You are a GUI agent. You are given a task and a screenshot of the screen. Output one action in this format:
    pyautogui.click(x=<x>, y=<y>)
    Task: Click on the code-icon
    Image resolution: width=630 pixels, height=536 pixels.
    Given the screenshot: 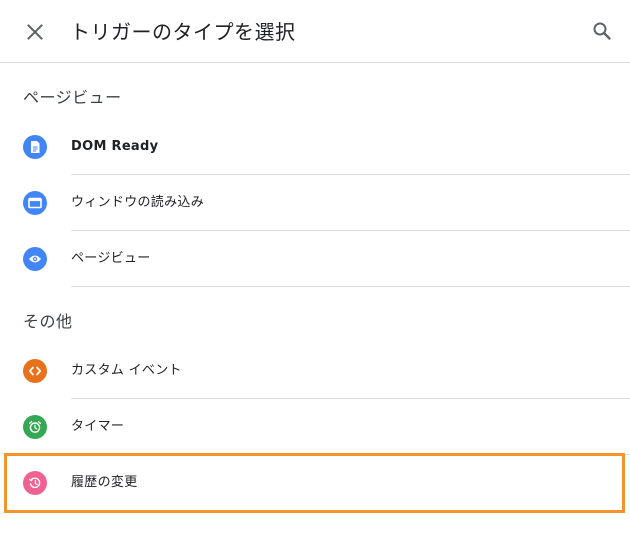 What is the action you would take?
    pyautogui.click(x=35, y=371)
    